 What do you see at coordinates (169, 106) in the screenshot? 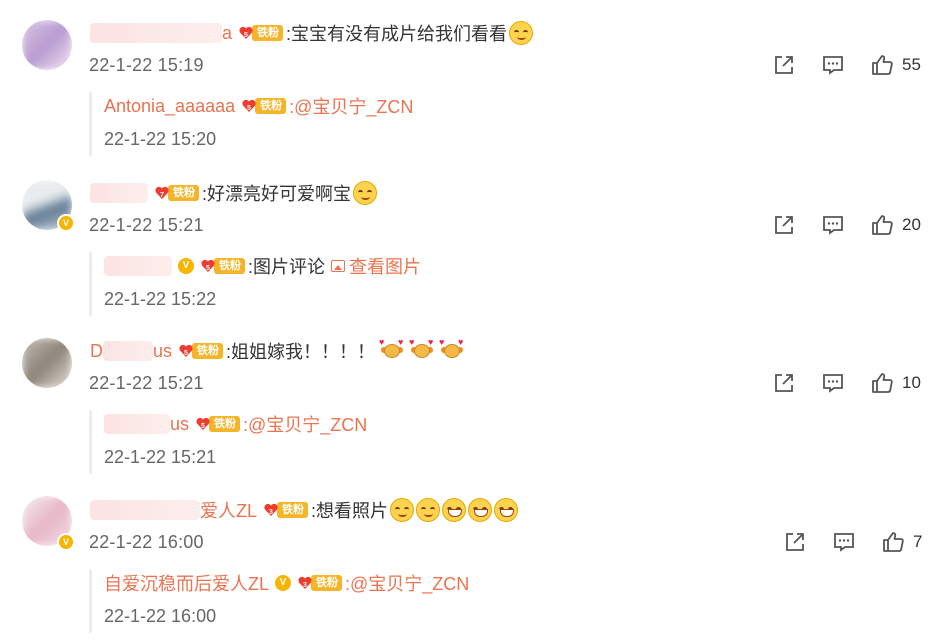
I see `reply-username: Antonia_aaaaaa` at bounding box center [169, 106].